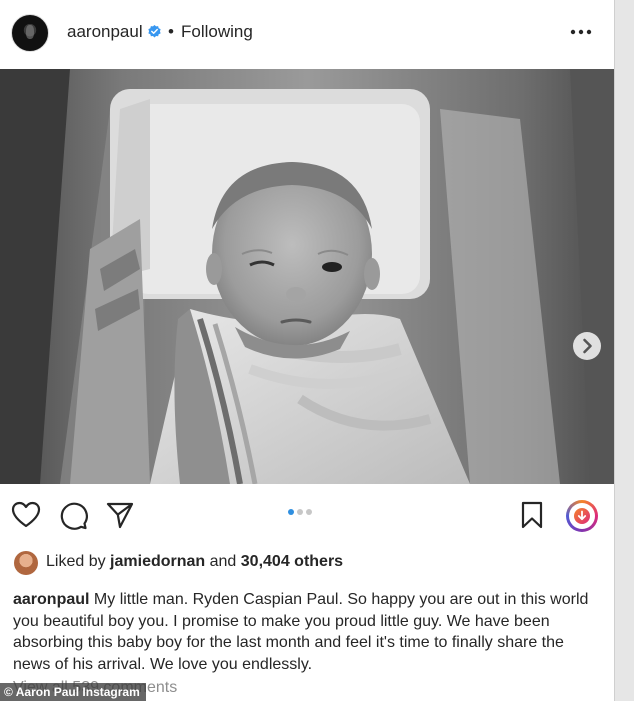  Describe the element at coordinates (291, 512) in the screenshot. I see `carousel-dot-active` at that location.